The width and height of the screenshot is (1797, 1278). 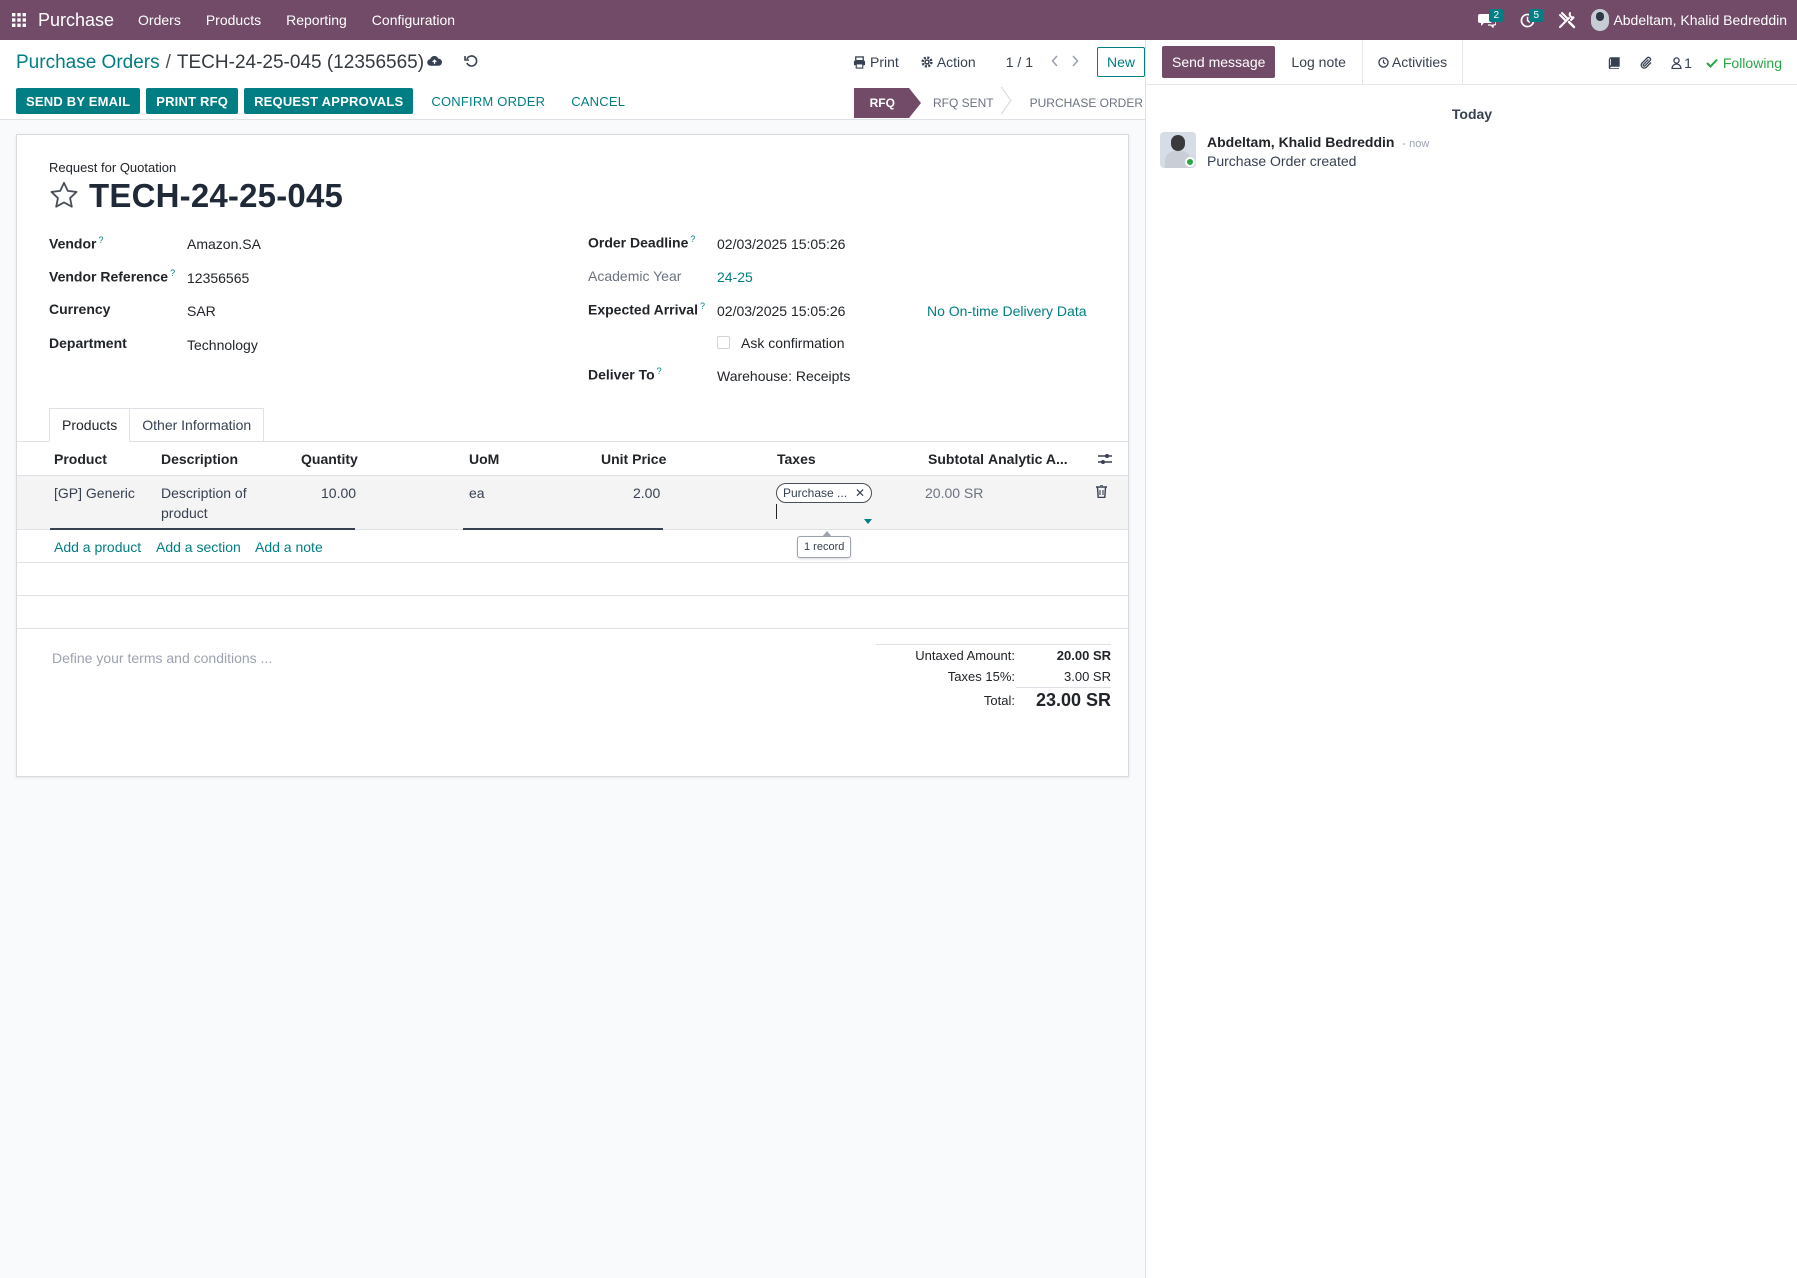 What do you see at coordinates (329, 459) in the screenshot?
I see `col-quantity: Quantity` at bounding box center [329, 459].